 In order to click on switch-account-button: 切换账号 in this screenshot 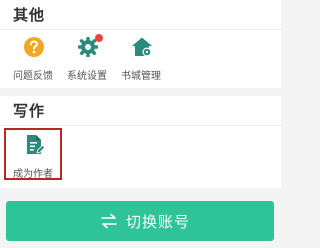, I will do `click(140, 221)`.